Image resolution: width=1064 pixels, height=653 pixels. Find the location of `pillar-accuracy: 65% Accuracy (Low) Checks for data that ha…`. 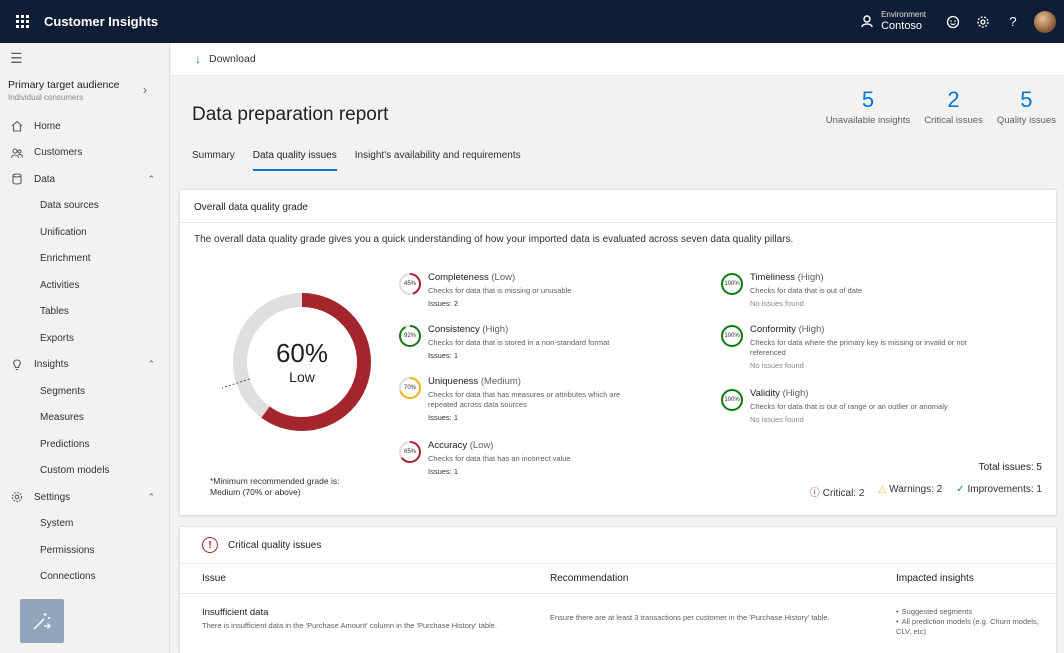

pillar-accuracy: 65% Accuracy (Low) Checks for data that ha… is located at coordinates (518, 458).